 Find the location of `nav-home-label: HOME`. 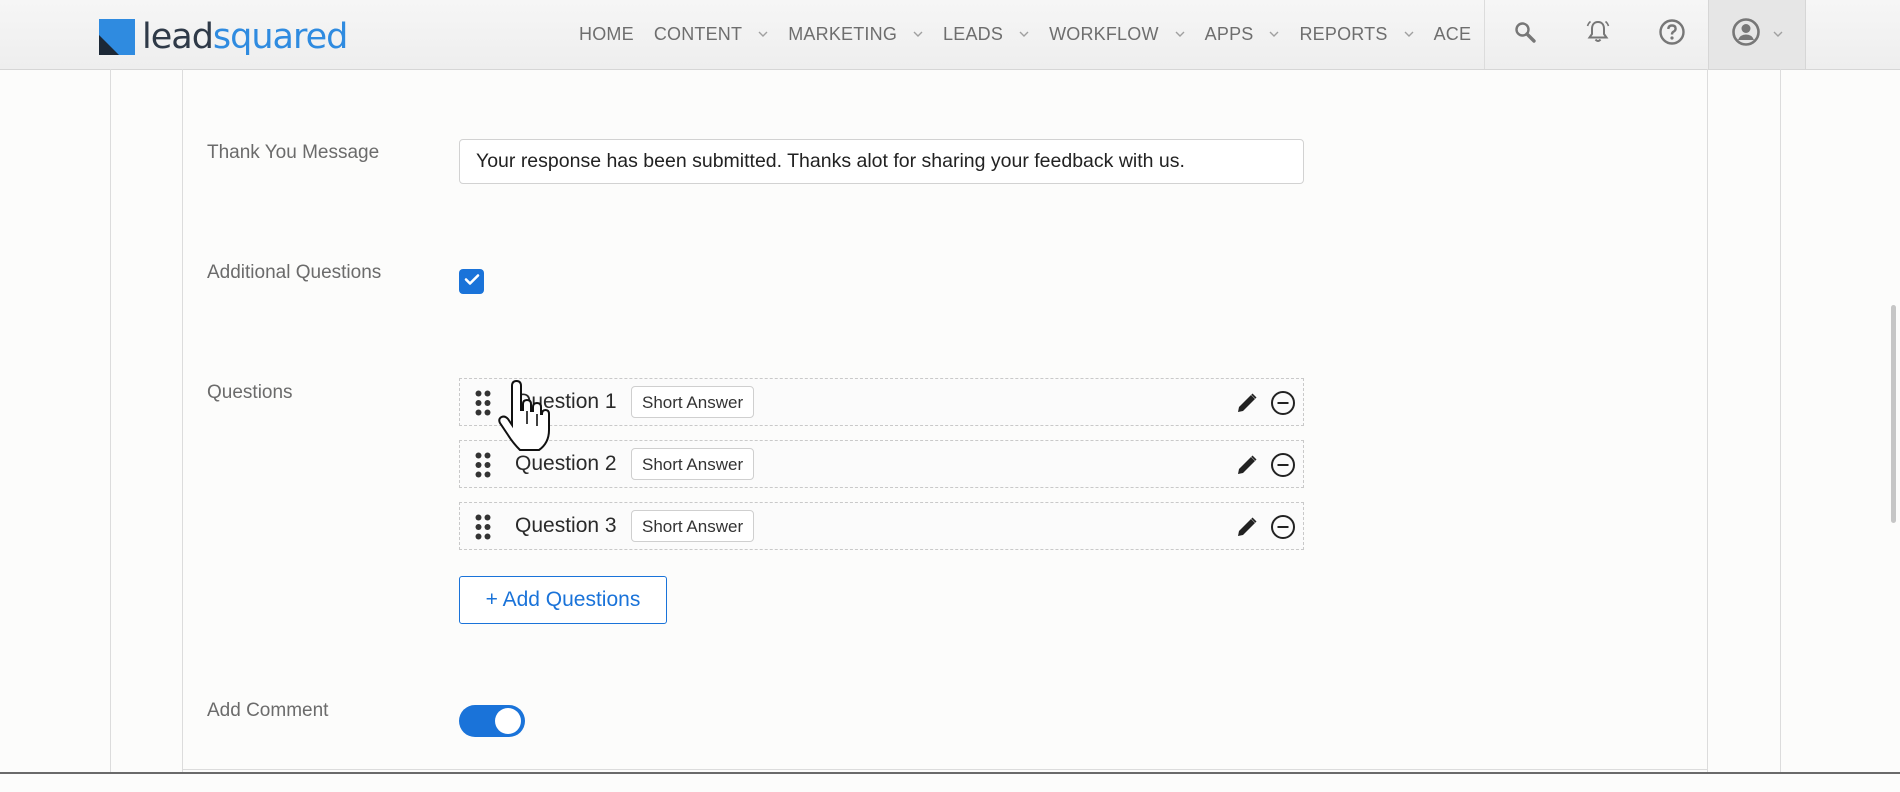

nav-home-label: HOME is located at coordinates (606, 34).